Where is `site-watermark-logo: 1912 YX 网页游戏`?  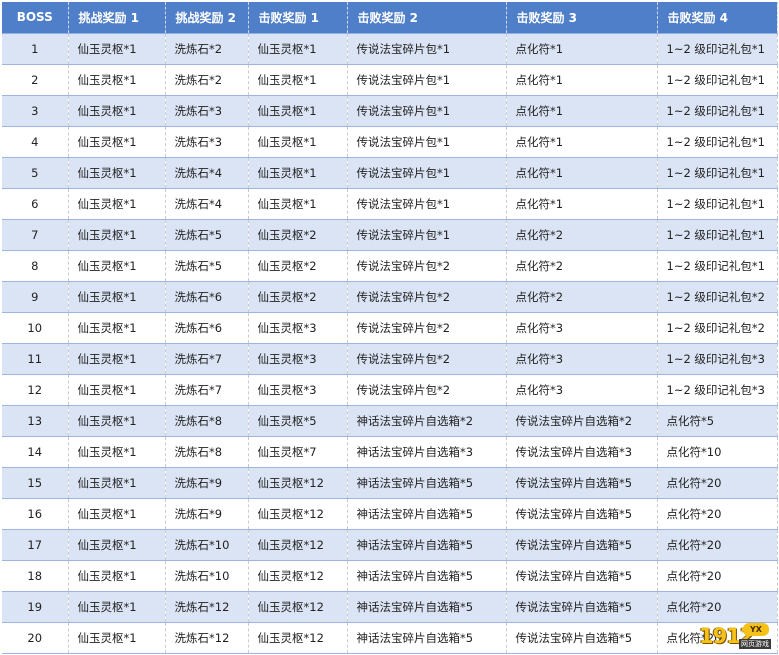 site-watermark-logo: 1912 YX 网页游戏 is located at coordinates (735, 636).